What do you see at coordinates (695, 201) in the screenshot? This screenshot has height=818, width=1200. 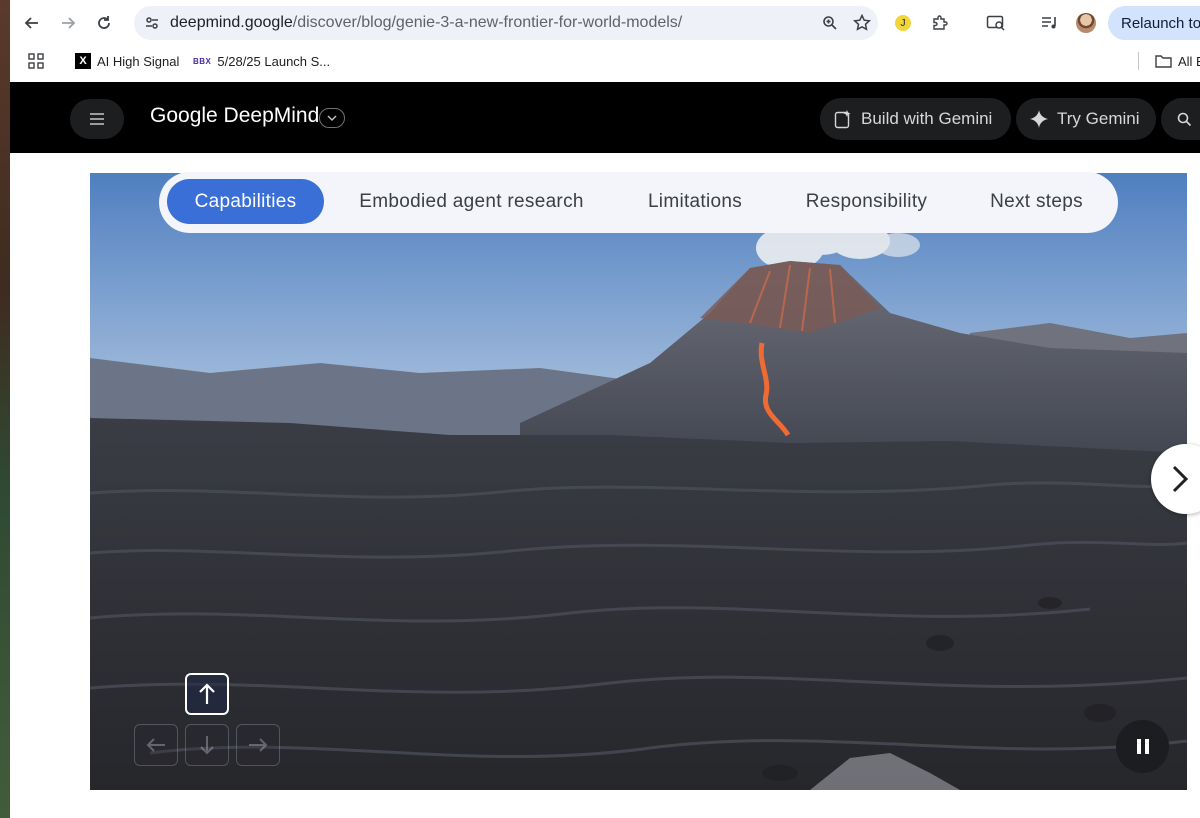 I see `tab-limitations: Limitations` at bounding box center [695, 201].